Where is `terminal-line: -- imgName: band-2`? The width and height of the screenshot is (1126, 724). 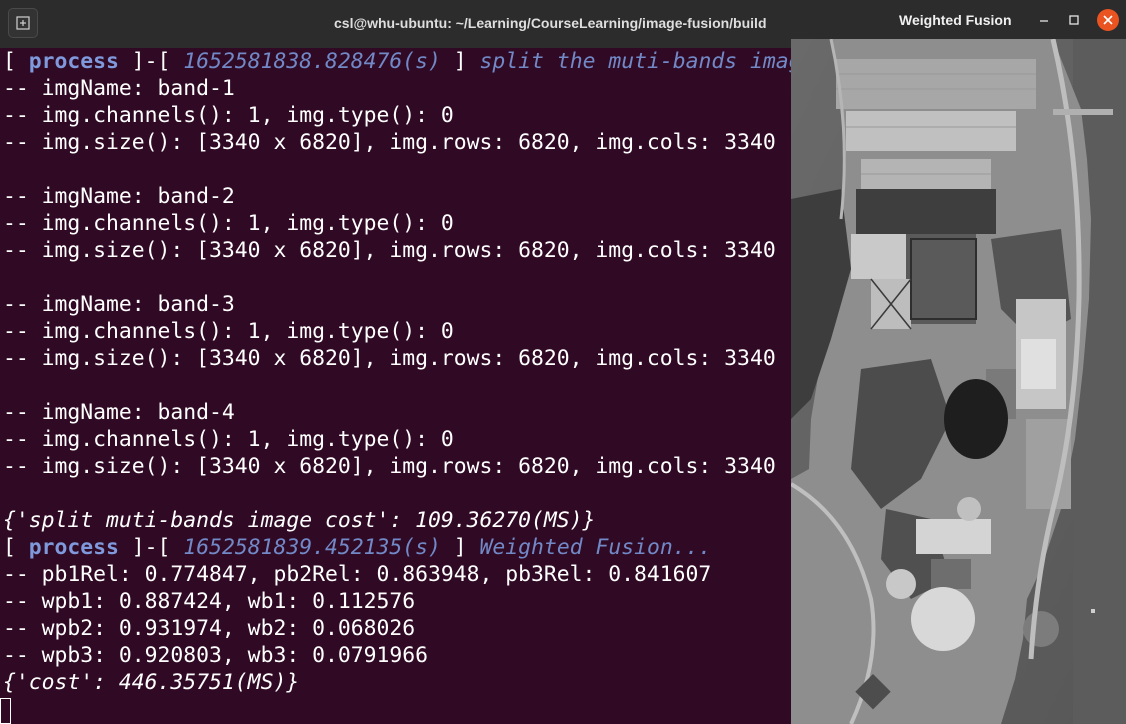
terminal-line: -- imgName: band-2 is located at coordinates (119, 196).